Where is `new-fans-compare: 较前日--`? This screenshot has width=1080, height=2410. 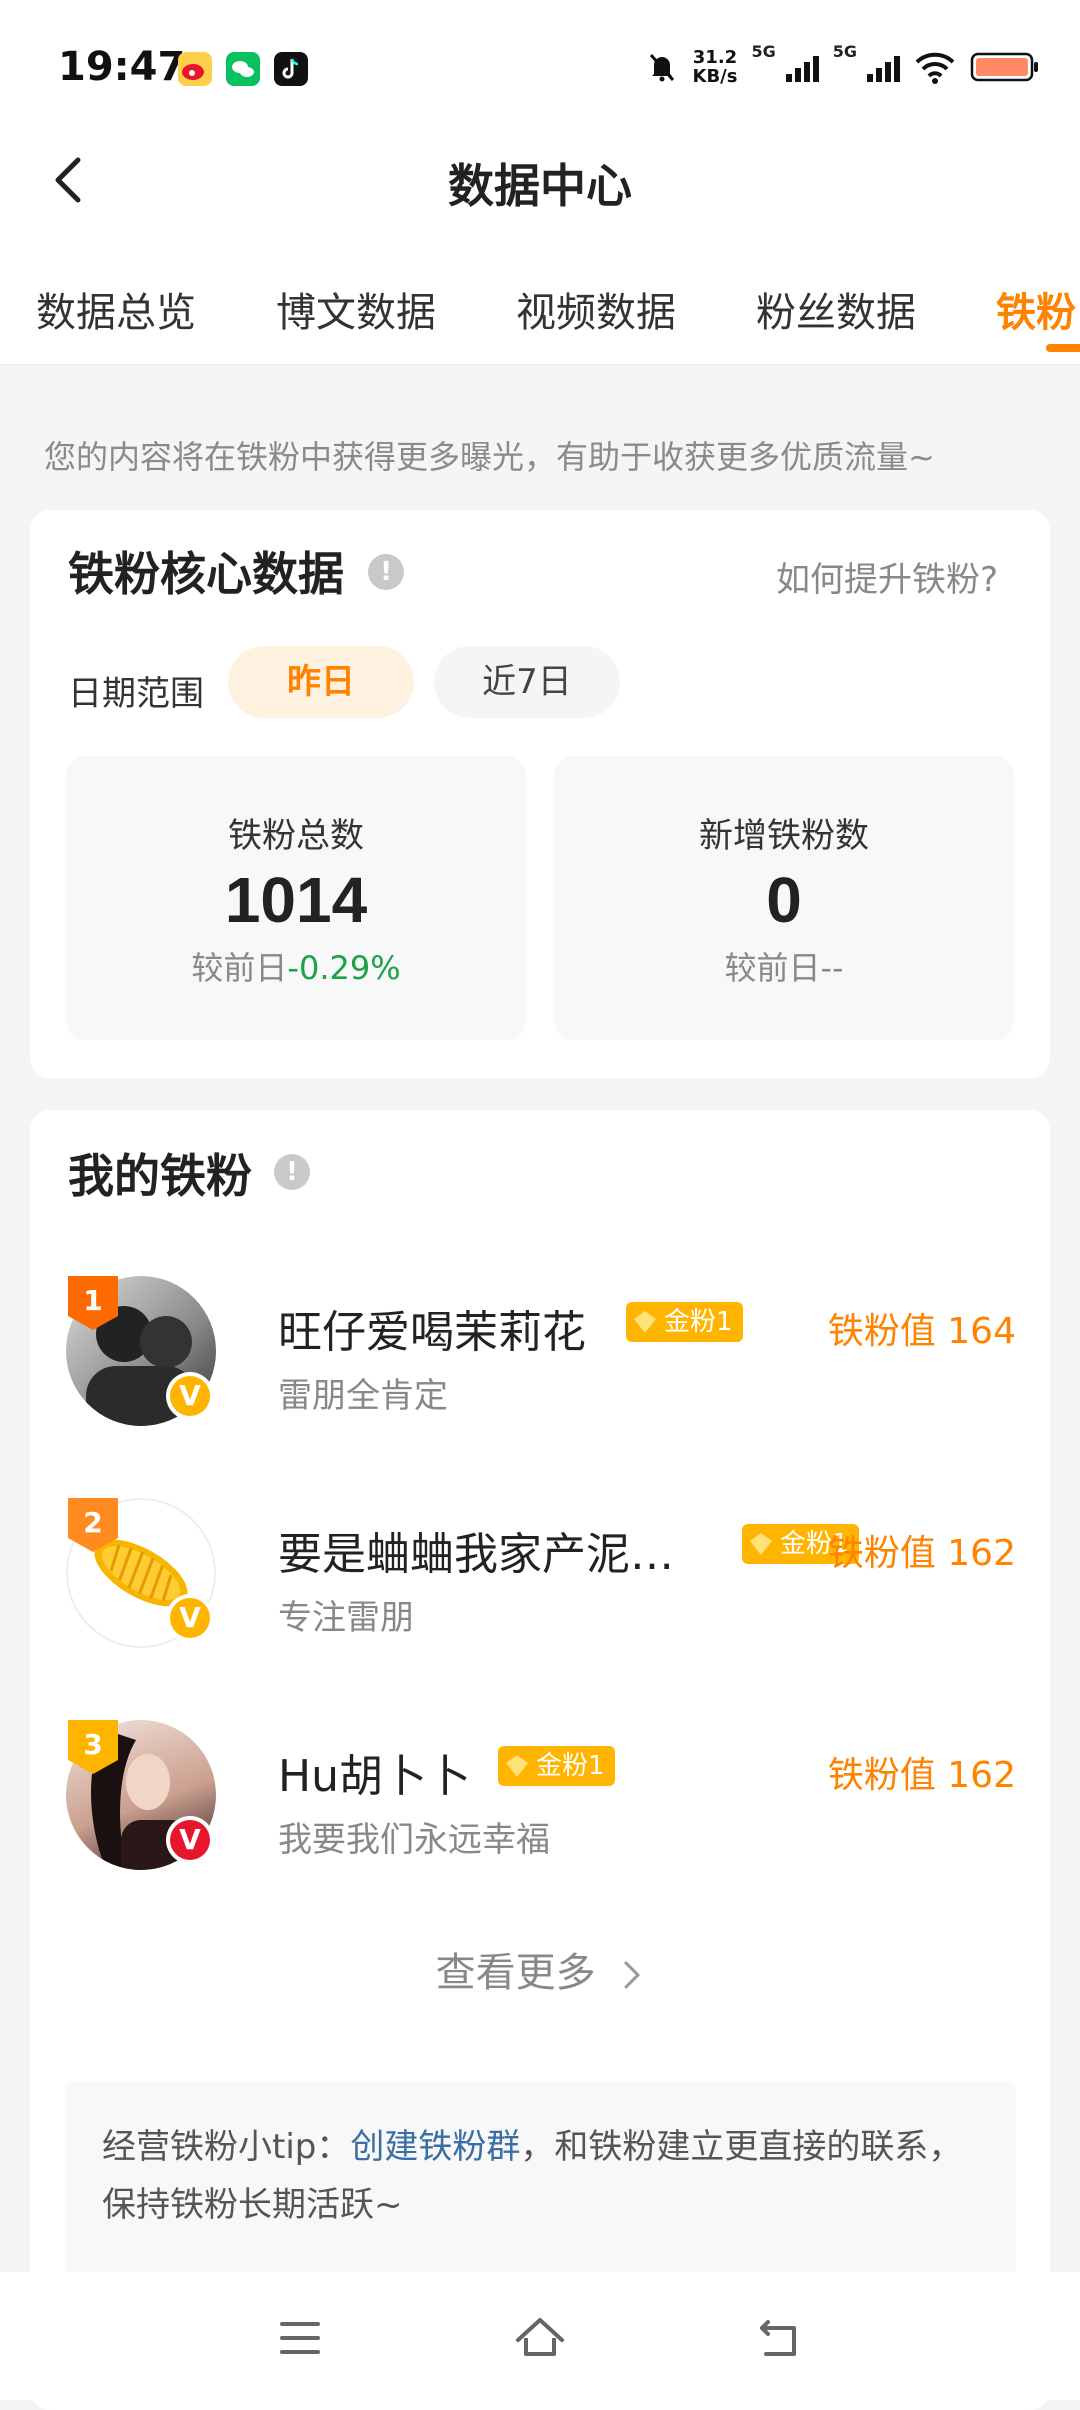
new-fans-compare: 较前日-- is located at coordinates (784, 966).